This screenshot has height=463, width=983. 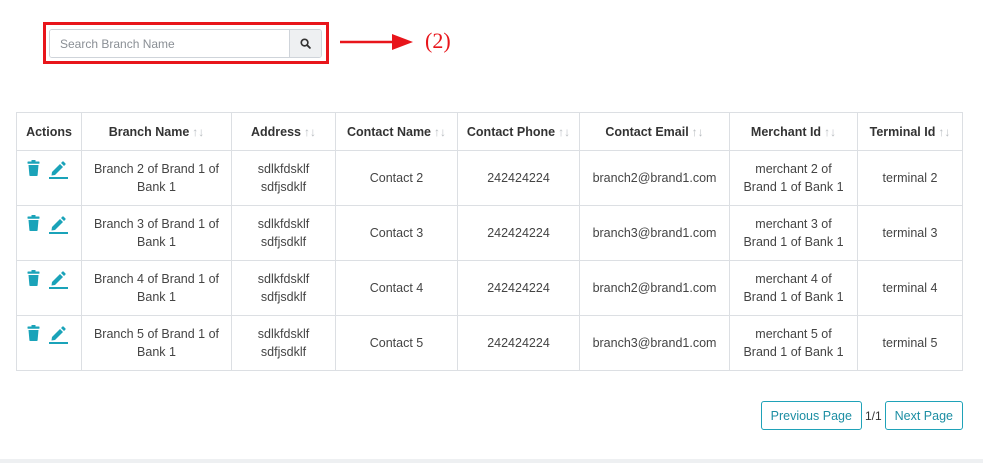 I want to click on cell-contact-name: Contact 5, so click(x=396, y=343).